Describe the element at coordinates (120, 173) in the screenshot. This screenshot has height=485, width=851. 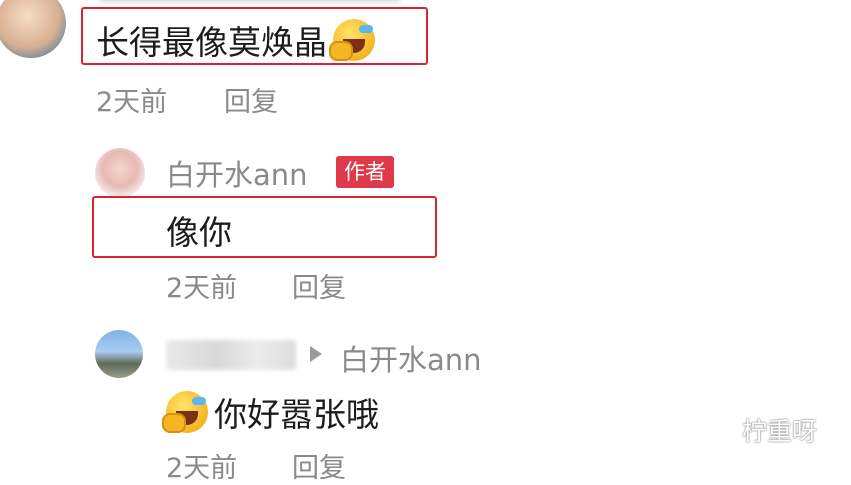
I see `author-avatar` at that location.